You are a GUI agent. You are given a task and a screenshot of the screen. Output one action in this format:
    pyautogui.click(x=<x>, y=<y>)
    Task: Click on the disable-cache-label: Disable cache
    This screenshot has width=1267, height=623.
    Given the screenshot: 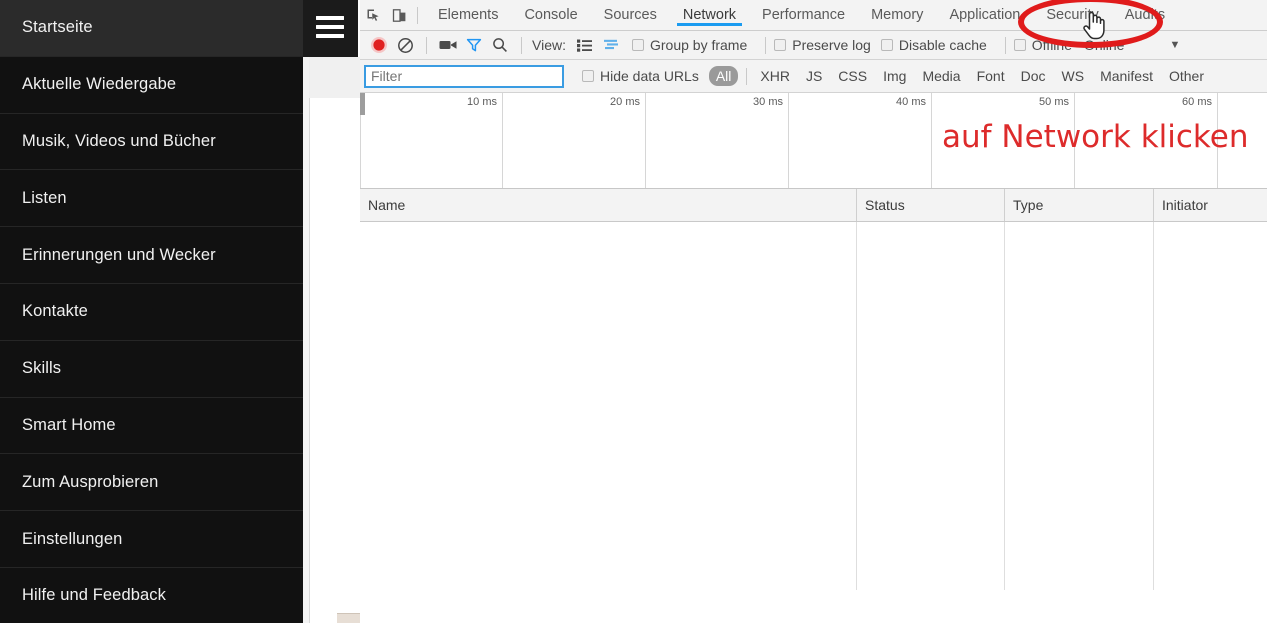 What is the action you would take?
    pyautogui.click(x=942, y=45)
    